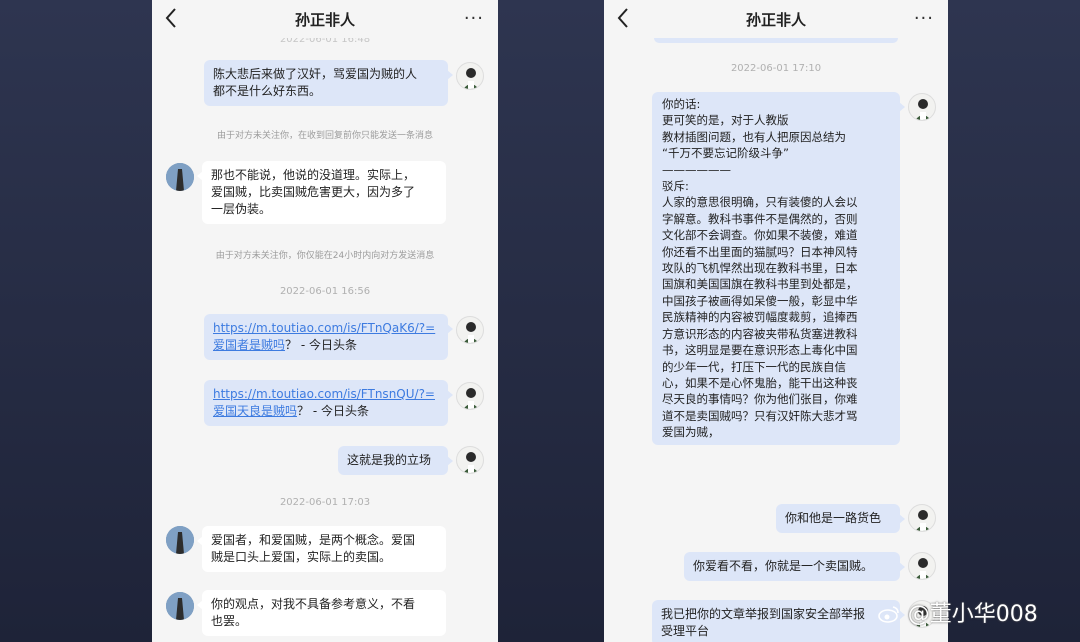 This screenshot has height=642, width=1080. What do you see at coordinates (267, 91) in the screenshot?
I see `message-text: 都不是什么好东西。` at bounding box center [267, 91].